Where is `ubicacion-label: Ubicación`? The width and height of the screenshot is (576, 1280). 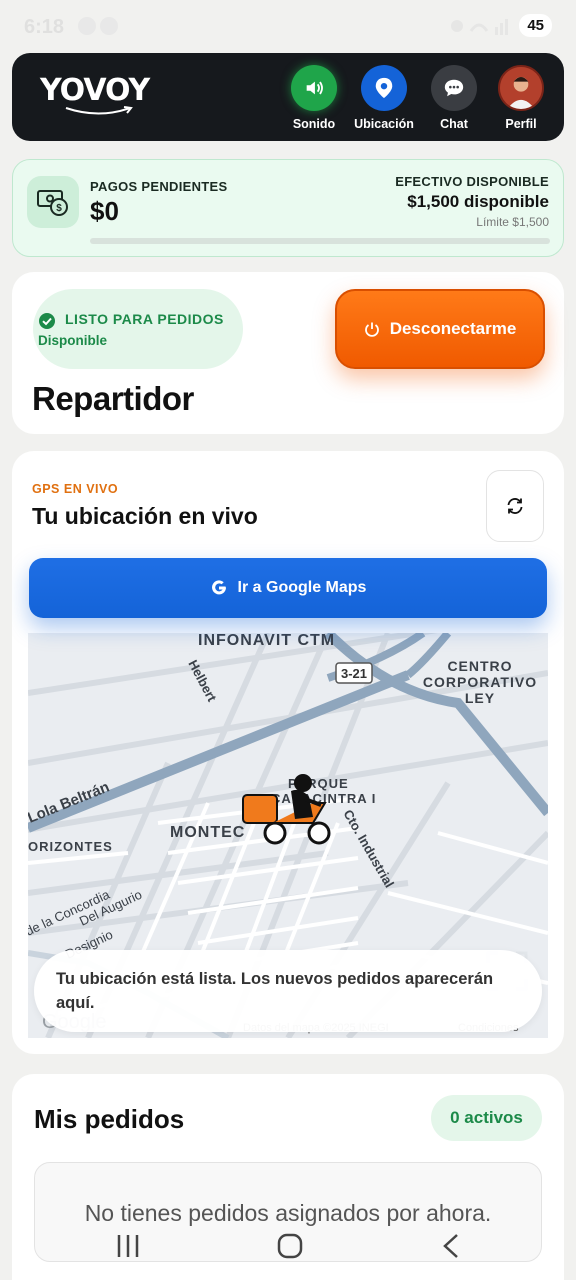 ubicacion-label: Ubicación is located at coordinates (384, 124).